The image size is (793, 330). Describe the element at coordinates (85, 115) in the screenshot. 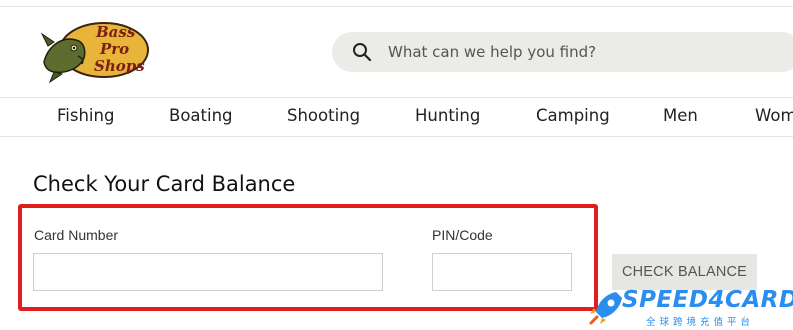

I see `nav-item-fishing: Fishing` at that location.